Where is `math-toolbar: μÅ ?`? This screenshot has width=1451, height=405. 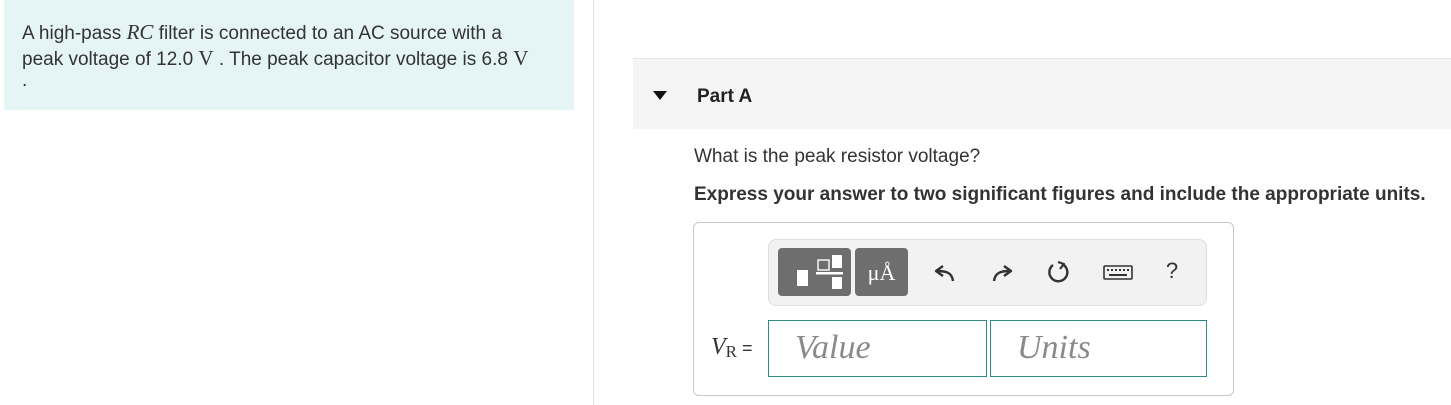 math-toolbar: μÅ ? is located at coordinates (987, 272).